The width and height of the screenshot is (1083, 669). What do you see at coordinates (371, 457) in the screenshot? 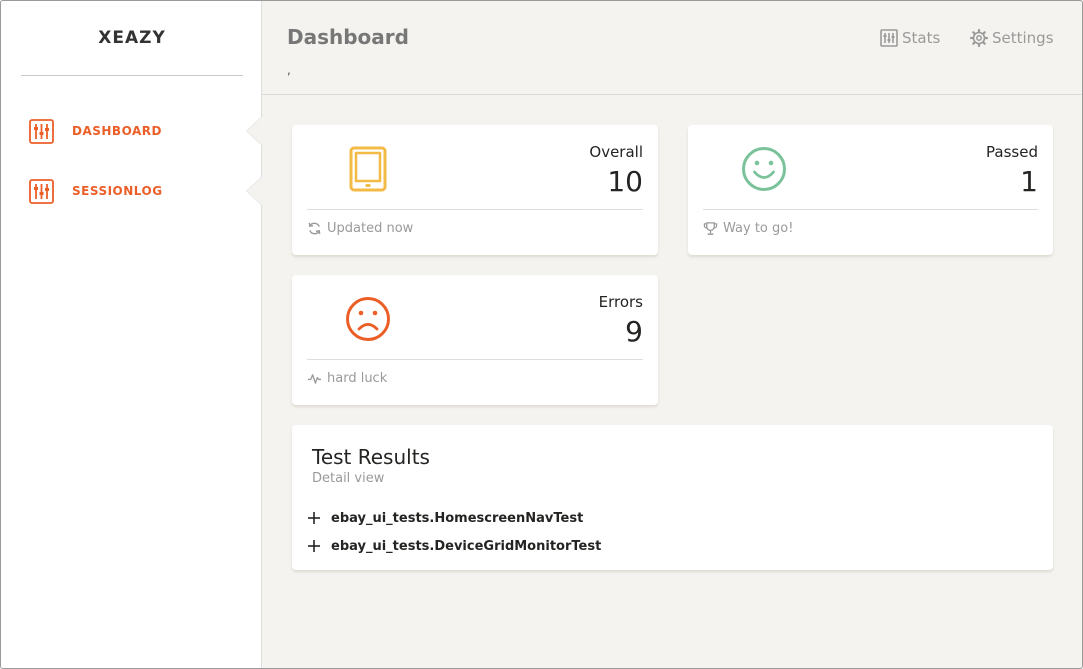
I see `results-title: Test Results` at bounding box center [371, 457].